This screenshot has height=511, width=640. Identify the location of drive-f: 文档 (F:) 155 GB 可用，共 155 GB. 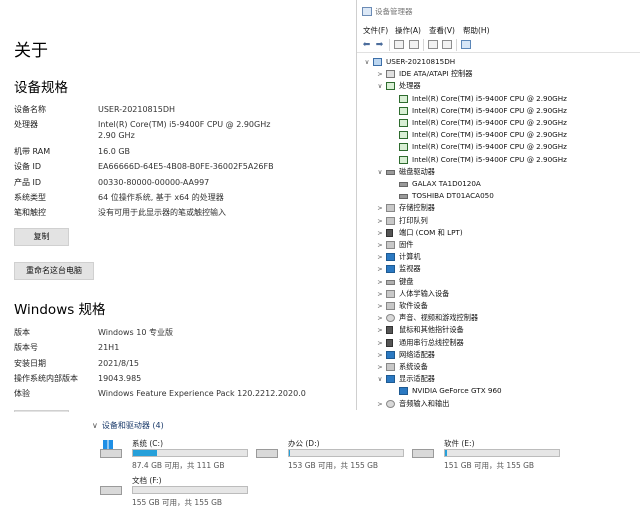
(180, 493).